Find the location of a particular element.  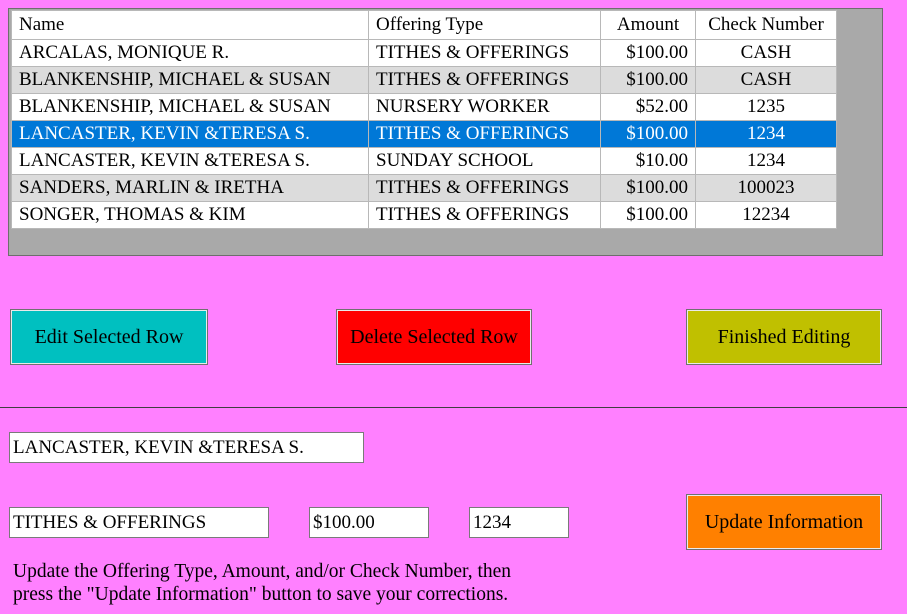

cell-offering-type: NURSERY WORKER is located at coordinates (484, 107).